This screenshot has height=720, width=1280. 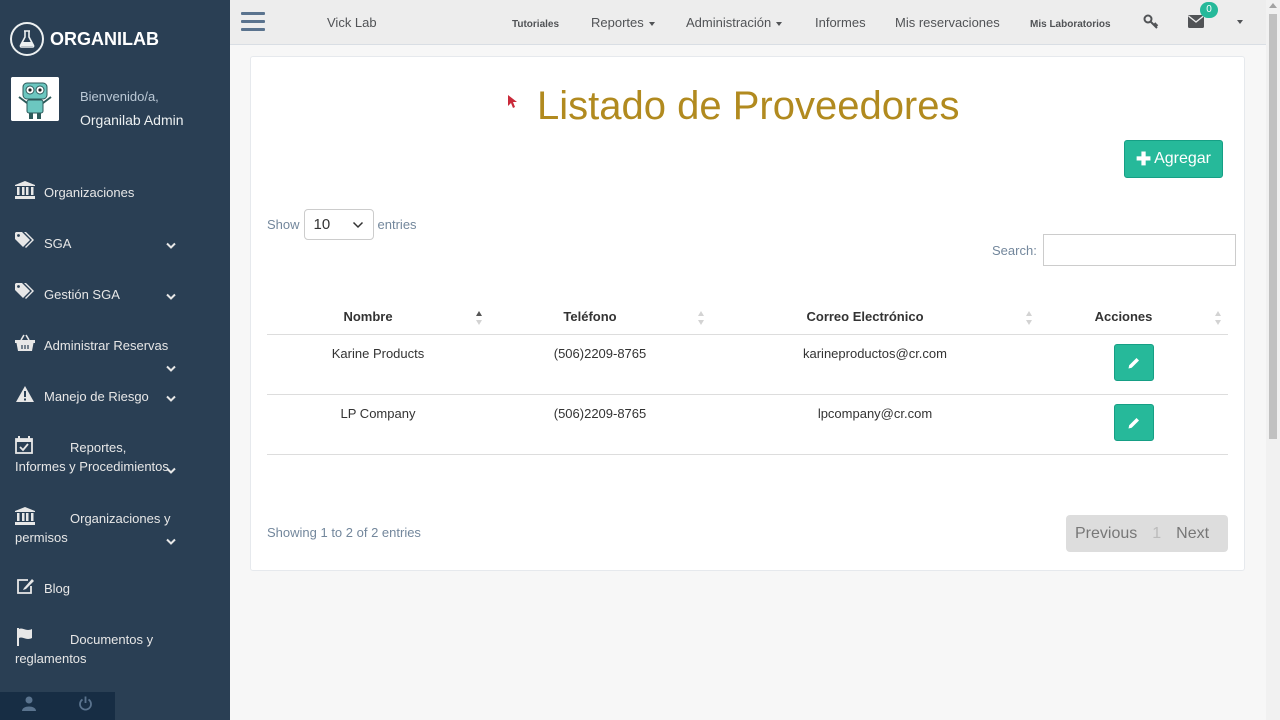 What do you see at coordinates (590, 316) in the screenshot?
I see `column-header-label: Teléfono` at bounding box center [590, 316].